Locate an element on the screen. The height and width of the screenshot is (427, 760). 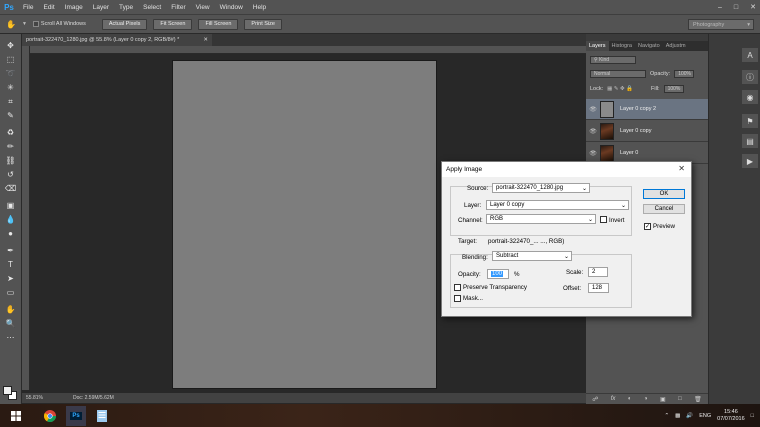
opacity-input: 100% is located at coordinates (684, 74).